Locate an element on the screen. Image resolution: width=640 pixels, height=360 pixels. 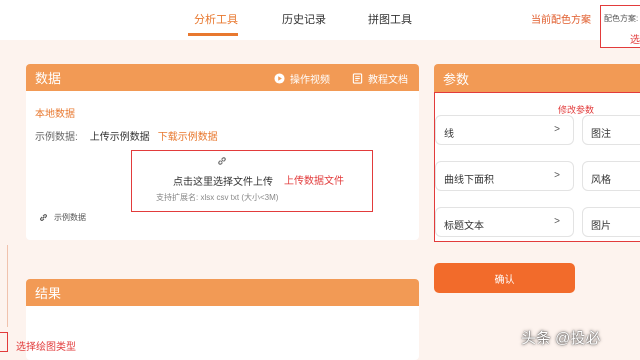
param-title-text-button: 标题文本 > is located at coordinates (504, 222).